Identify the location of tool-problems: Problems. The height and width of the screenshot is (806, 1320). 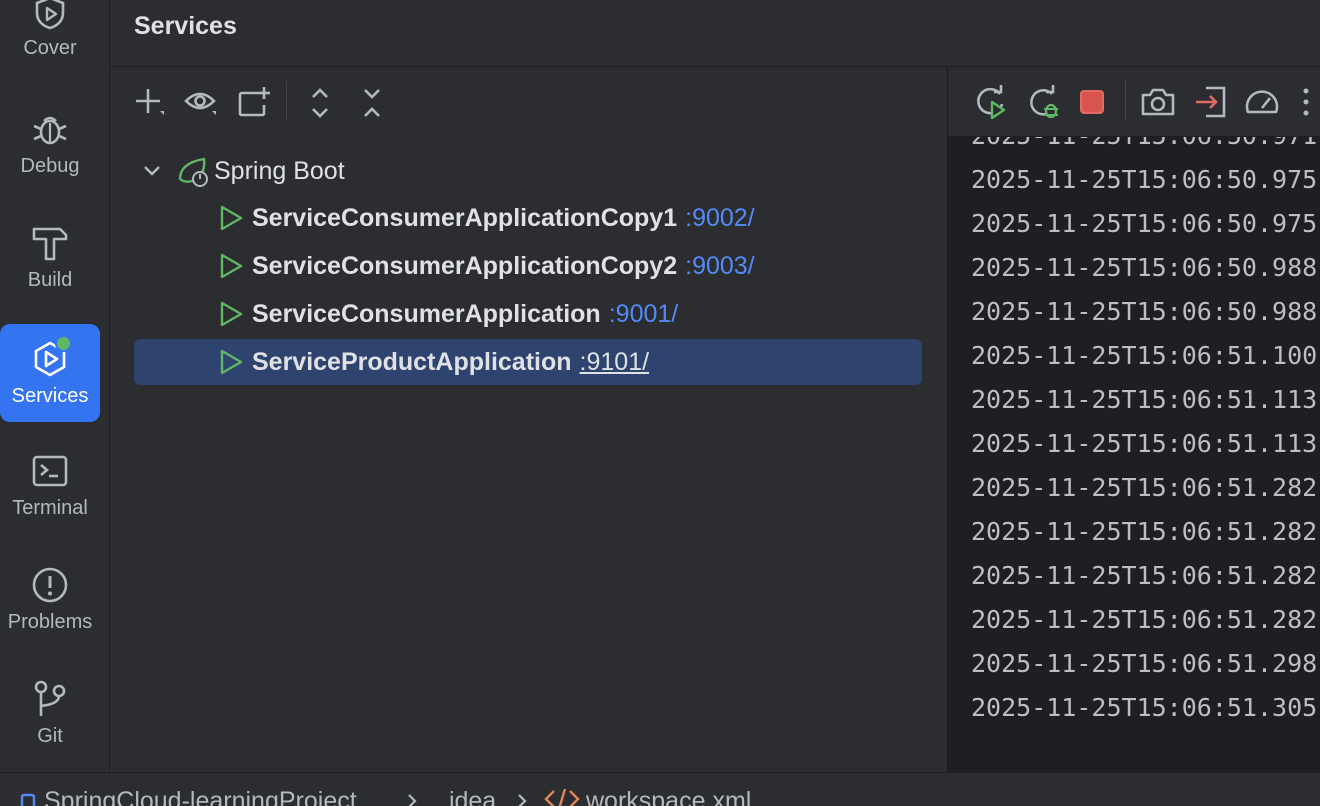
(50, 599).